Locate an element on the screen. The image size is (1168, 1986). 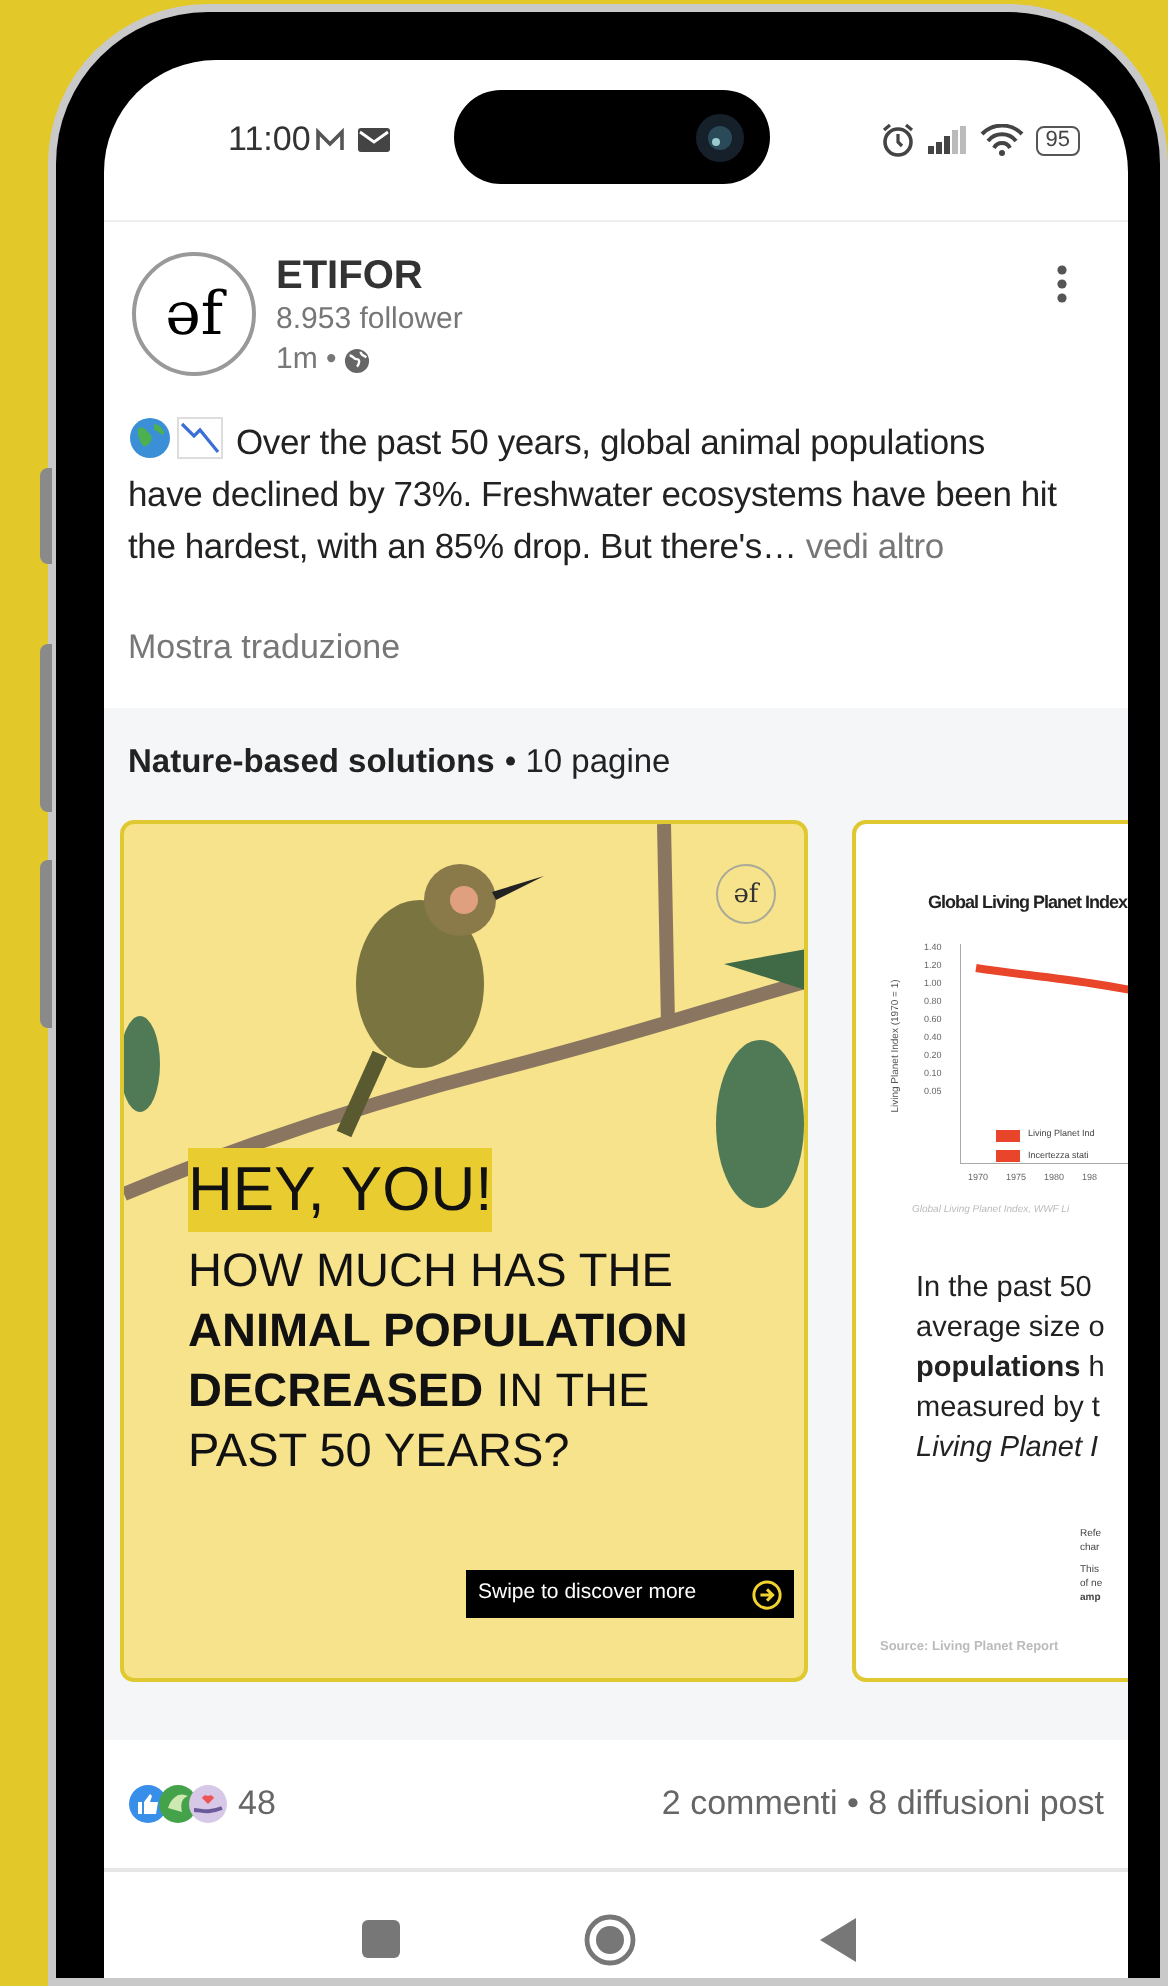
company-logo: əf is located at coordinates (194, 314).